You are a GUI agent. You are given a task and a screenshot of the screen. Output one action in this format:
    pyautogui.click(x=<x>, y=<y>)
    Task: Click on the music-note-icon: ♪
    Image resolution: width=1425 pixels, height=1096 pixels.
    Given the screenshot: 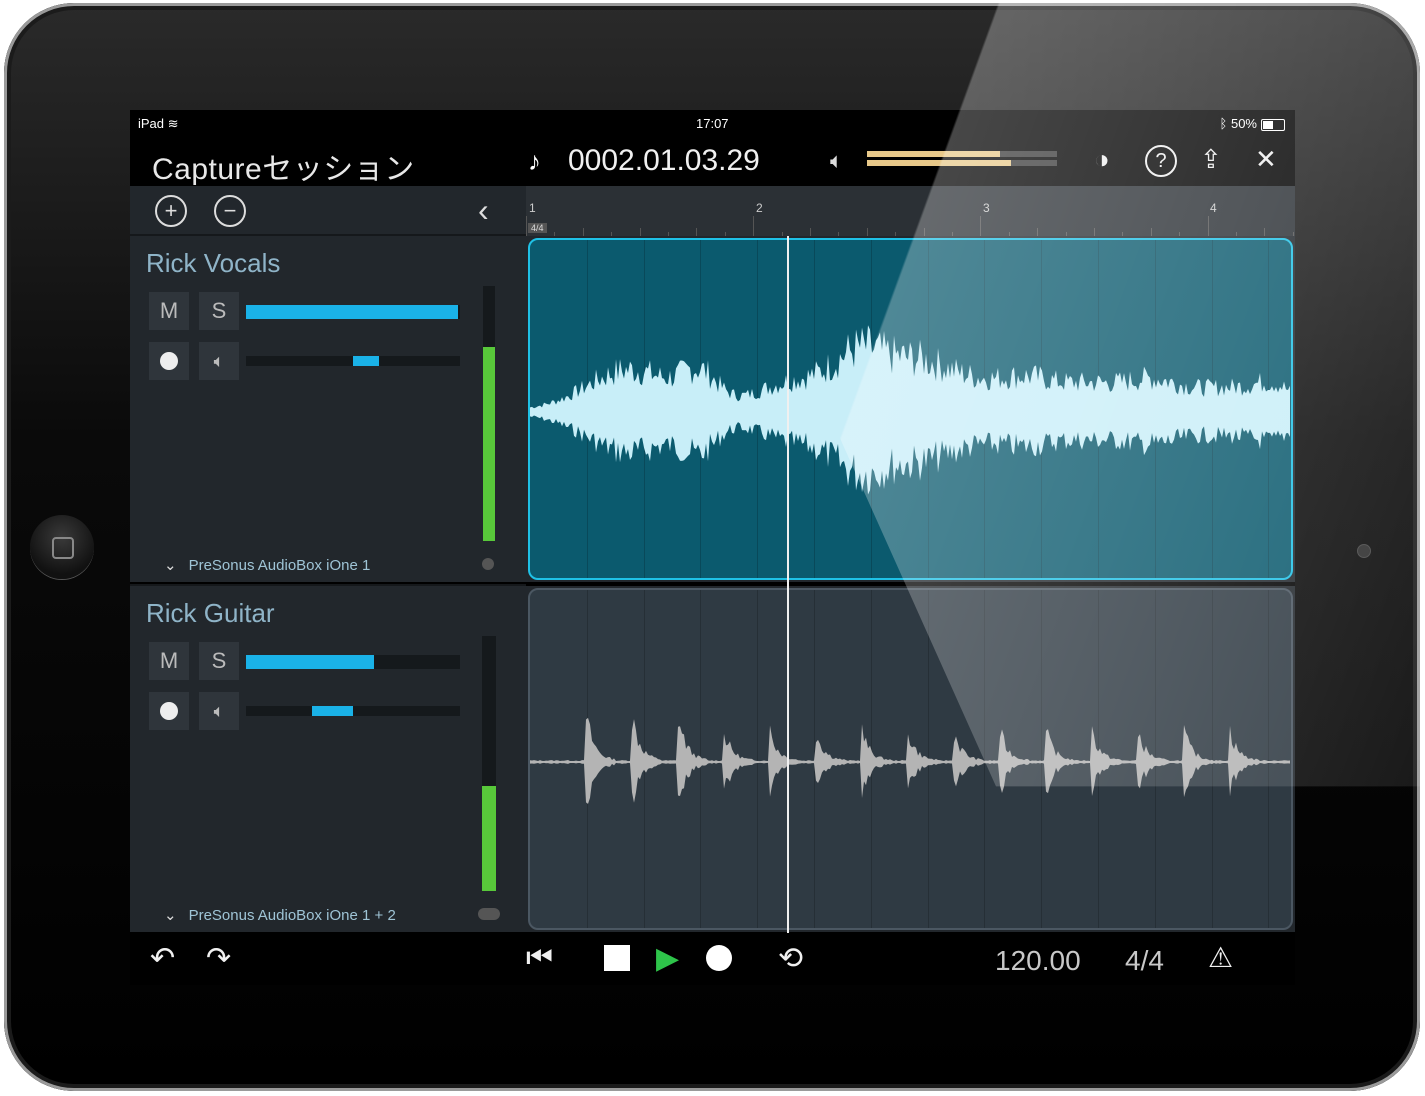 What is the action you would take?
    pyautogui.click(x=534, y=161)
    